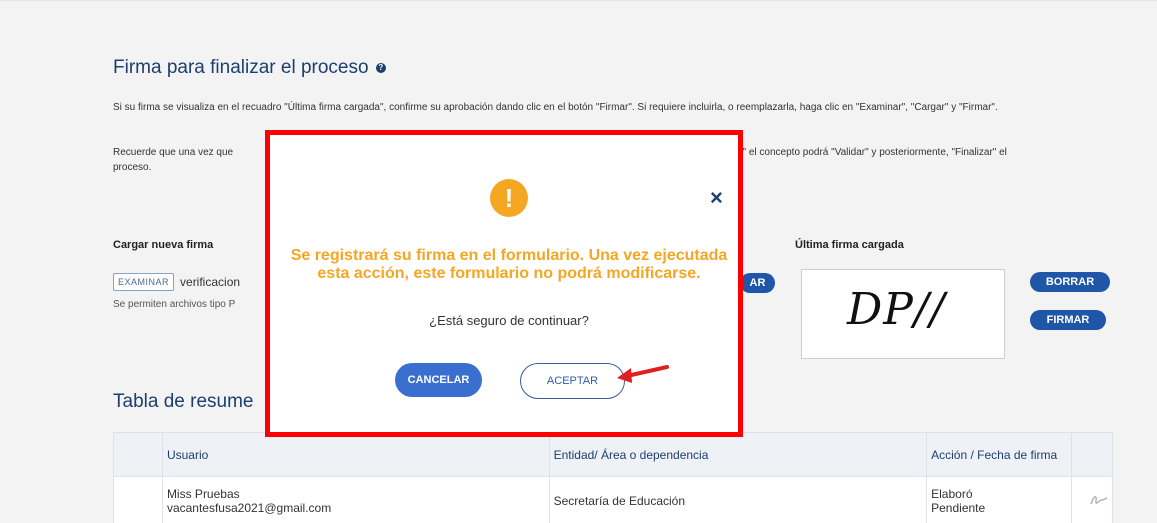 This screenshot has height=523, width=1157. What do you see at coordinates (138, 499) in the screenshot?
I see `row-spacer` at bounding box center [138, 499].